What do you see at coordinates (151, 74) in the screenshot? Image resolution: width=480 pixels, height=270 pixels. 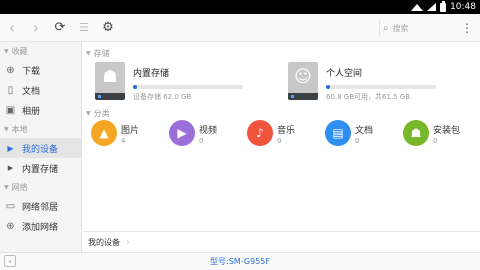 I see `storage-name: 内置存储` at bounding box center [151, 74].